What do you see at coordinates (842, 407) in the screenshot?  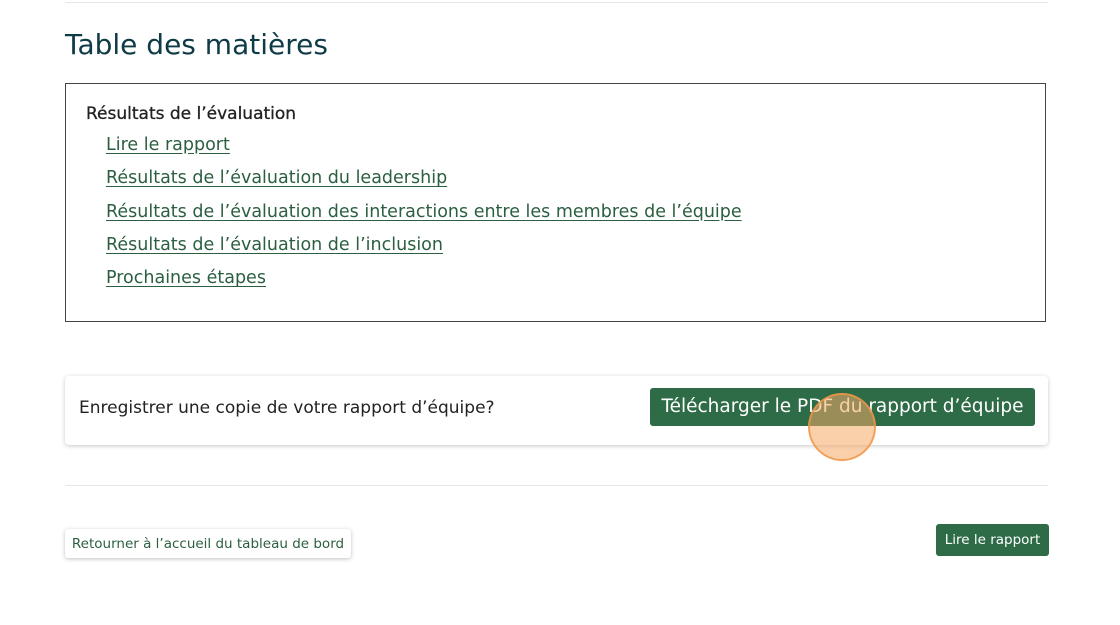 I see `download-pdf-button: Télécharger le PDF du rapport d’équipe` at bounding box center [842, 407].